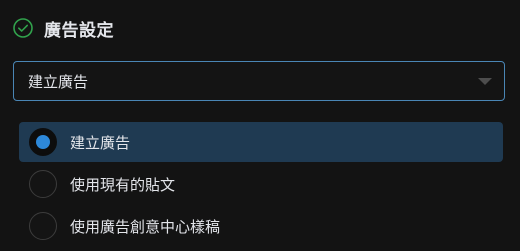 The height and width of the screenshot is (251, 520). What do you see at coordinates (123, 184) in the screenshot?
I see `option-label: 使用現有的貼文` at bounding box center [123, 184].